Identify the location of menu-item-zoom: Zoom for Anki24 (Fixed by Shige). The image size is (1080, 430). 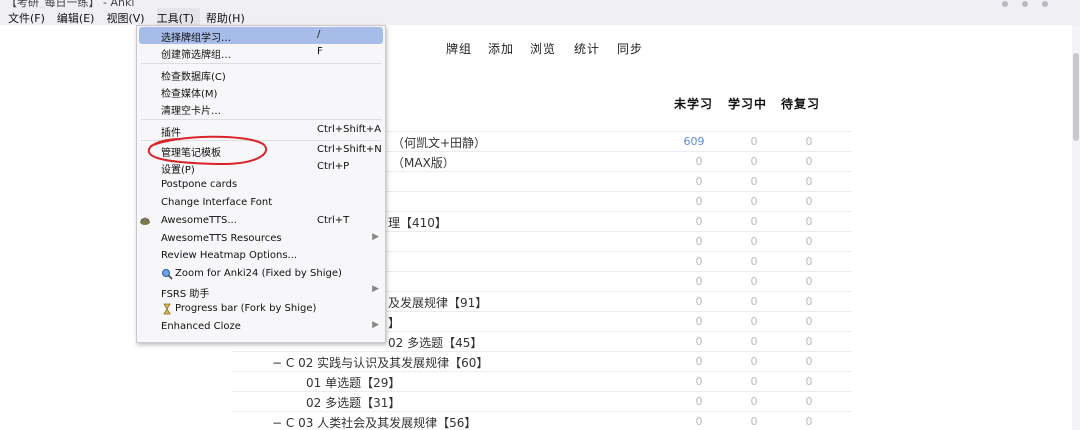
(261, 274).